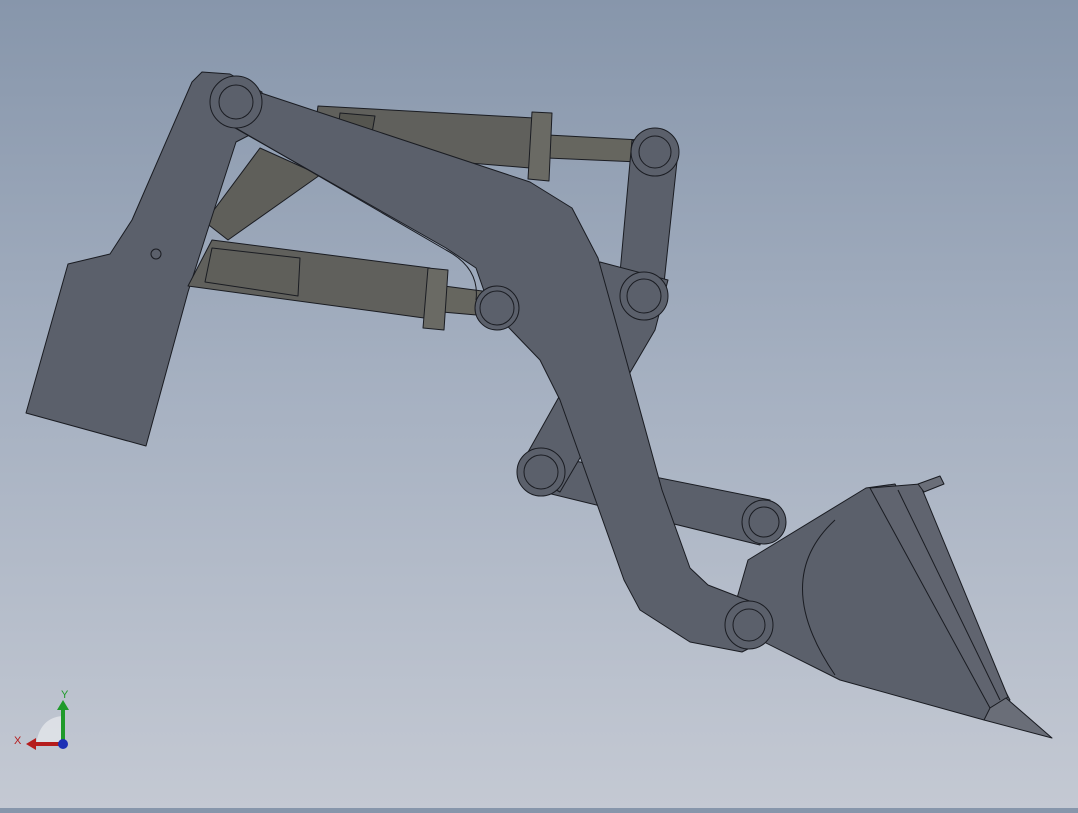 This screenshot has width=1078, height=813. I want to click on reference-triad: Y X, so click(45, 719).